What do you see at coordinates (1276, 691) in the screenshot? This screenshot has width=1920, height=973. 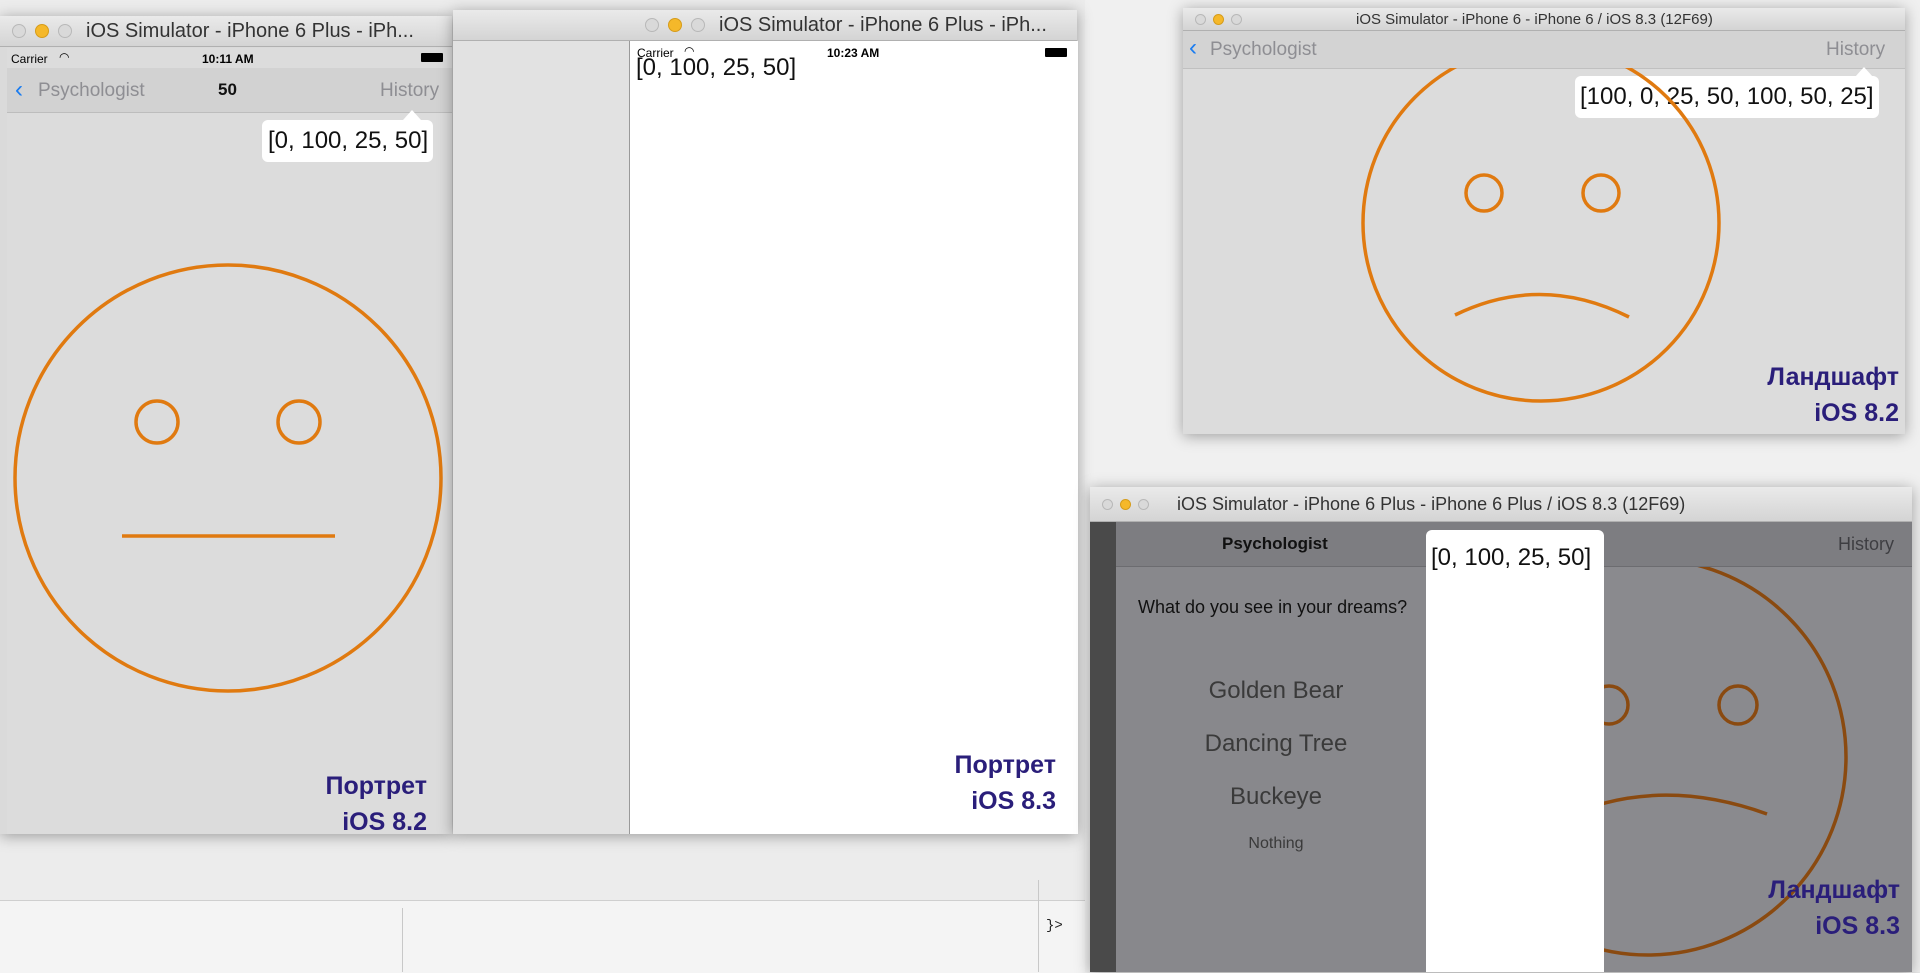 I see `option-golden-bear: Golden Bear` at bounding box center [1276, 691].